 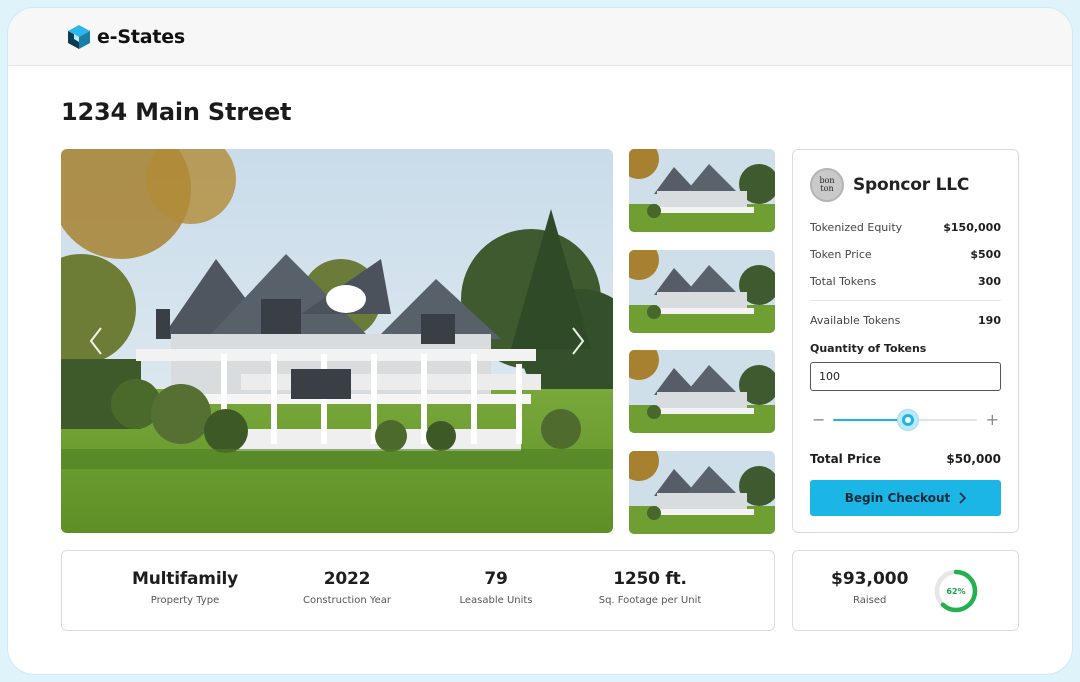 I want to click on avatar: bon ton, so click(x=827, y=185).